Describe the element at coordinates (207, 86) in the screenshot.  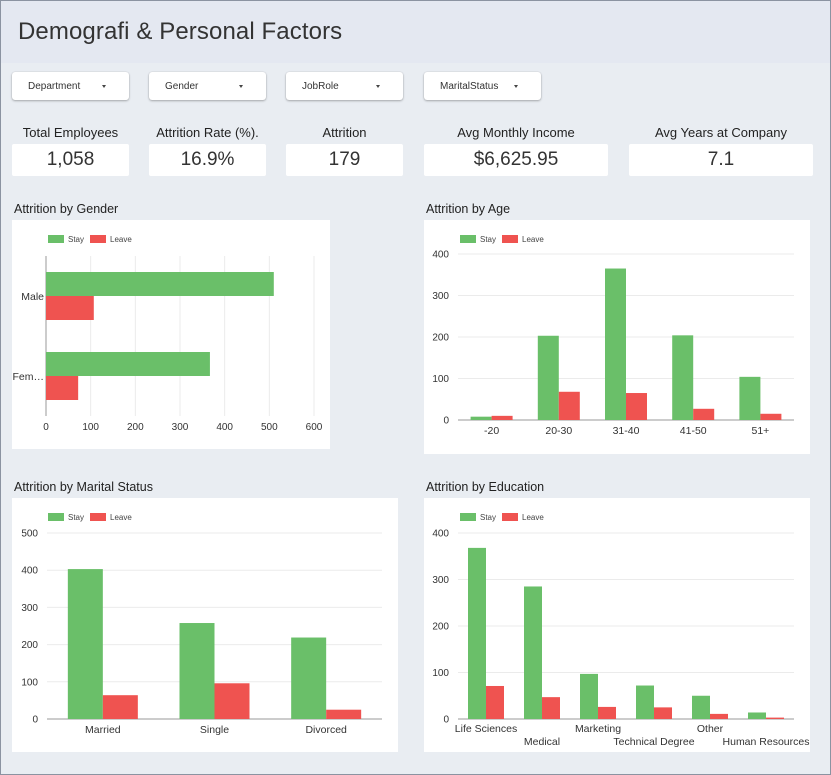
I see `gender-filter: Gender` at that location.